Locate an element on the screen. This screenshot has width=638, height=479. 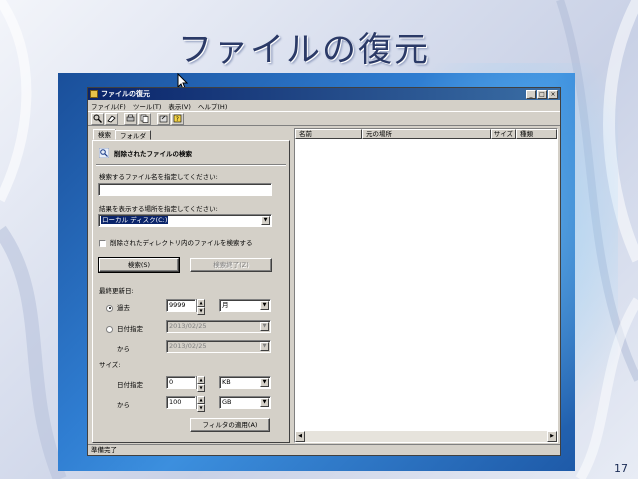
menu-file: ファイル(F) is located at coordinates (108, 106).